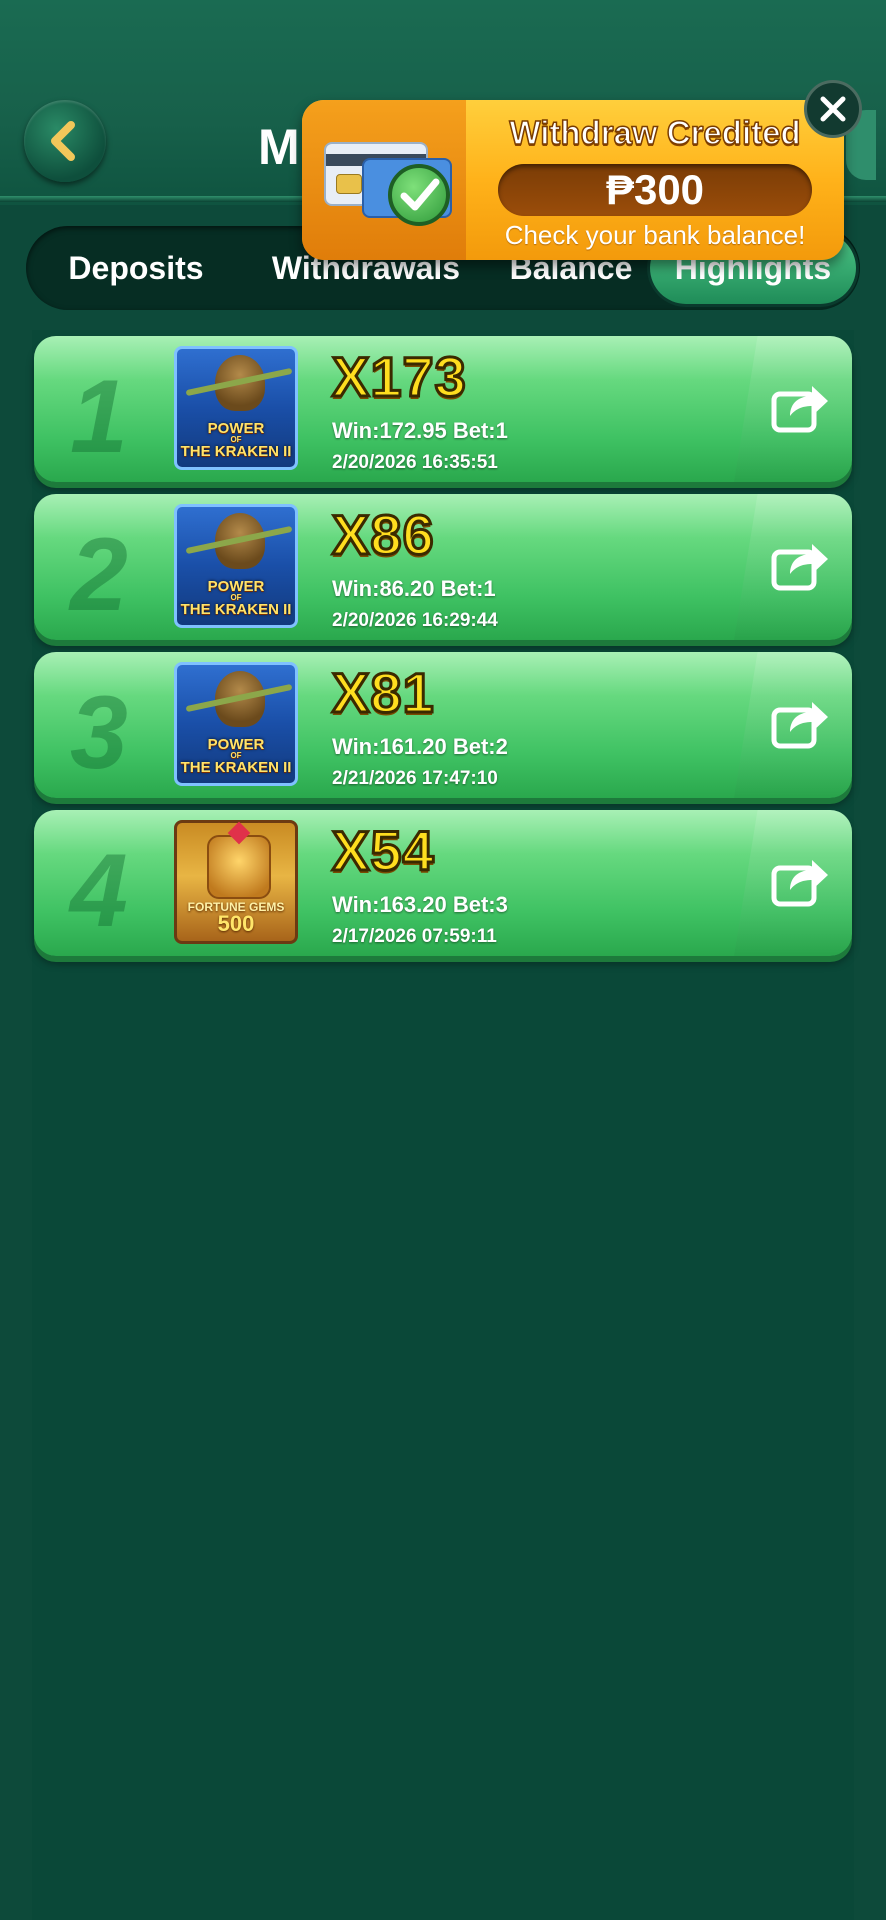 The image size is (886, 1920). I want to click on timestamp: 2/20/2026 16:29:44, so click(415, 620).